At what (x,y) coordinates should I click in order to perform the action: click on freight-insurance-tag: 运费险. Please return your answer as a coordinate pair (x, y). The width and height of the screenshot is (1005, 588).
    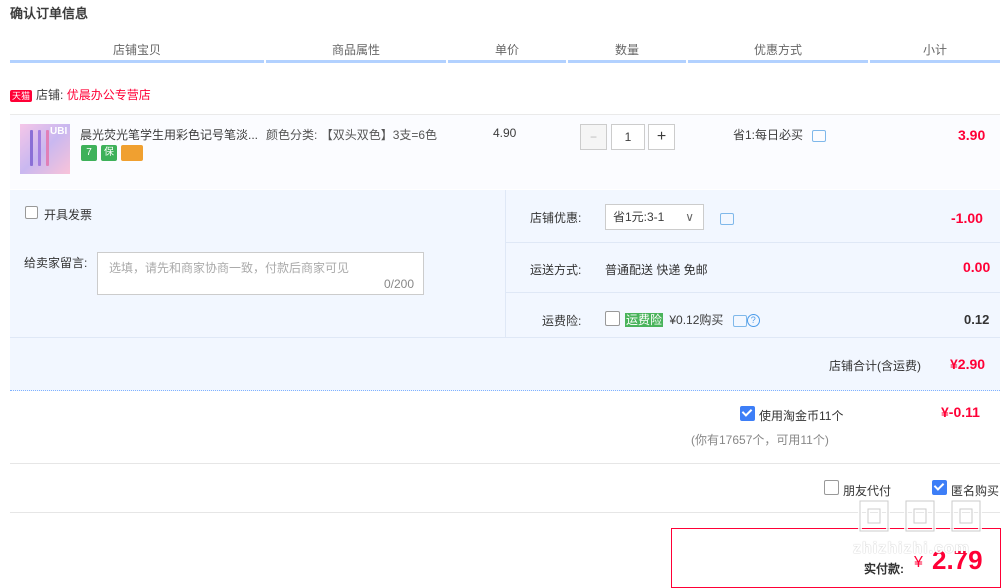
    Looking at the image, I should click on (644, 320).